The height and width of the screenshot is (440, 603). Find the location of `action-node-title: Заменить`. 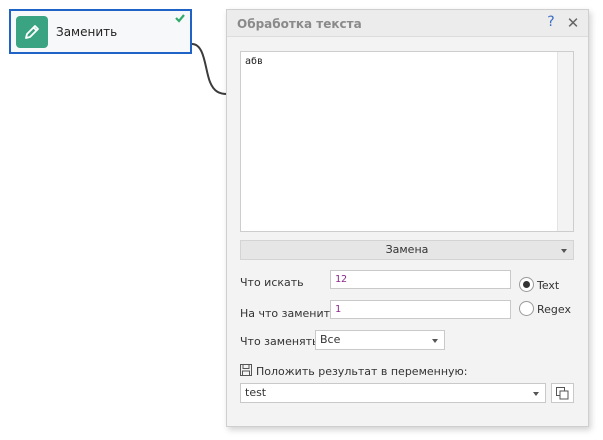

action-node-title: Заменить is located at coordinates (87, 32).